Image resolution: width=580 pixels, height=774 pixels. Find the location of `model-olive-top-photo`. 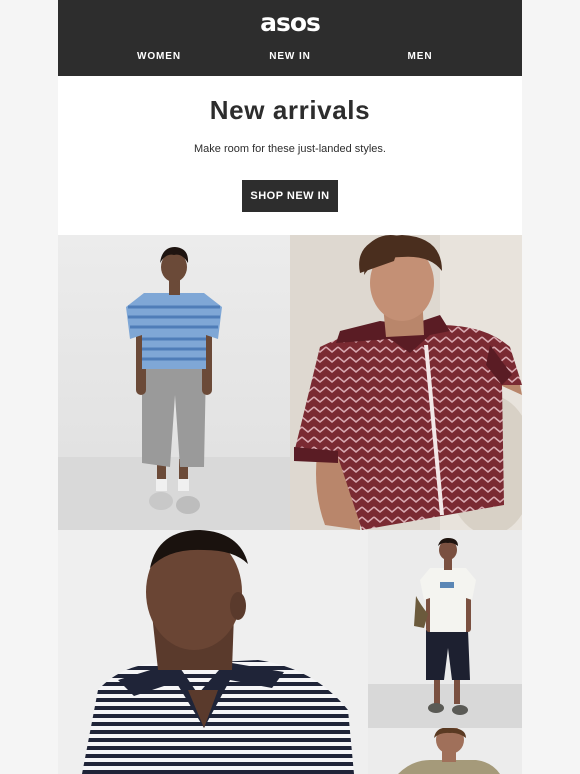

model-olive-top-photo is located at coordinates (445, 751).